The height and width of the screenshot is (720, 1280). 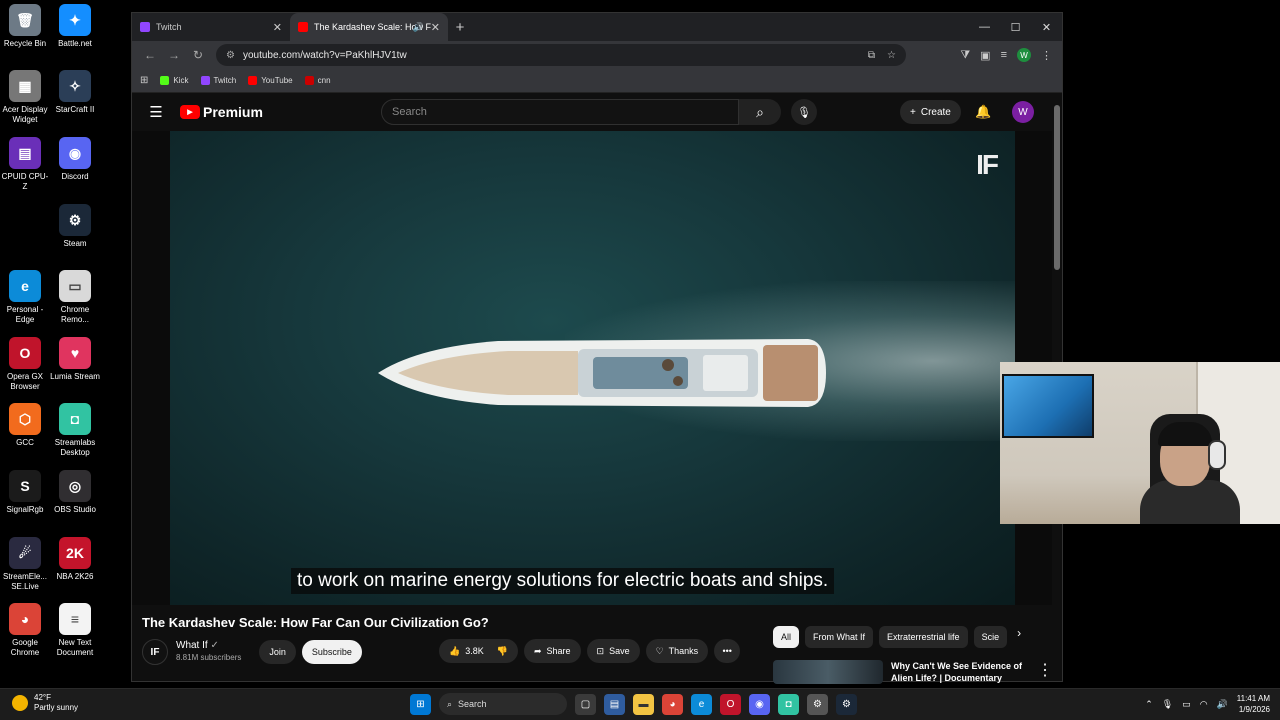 What do you see at coordinates (25, 364) in the screenshot?
I see `desktop-icon: O Opera GX Browser` at bounding box center [25, 364].